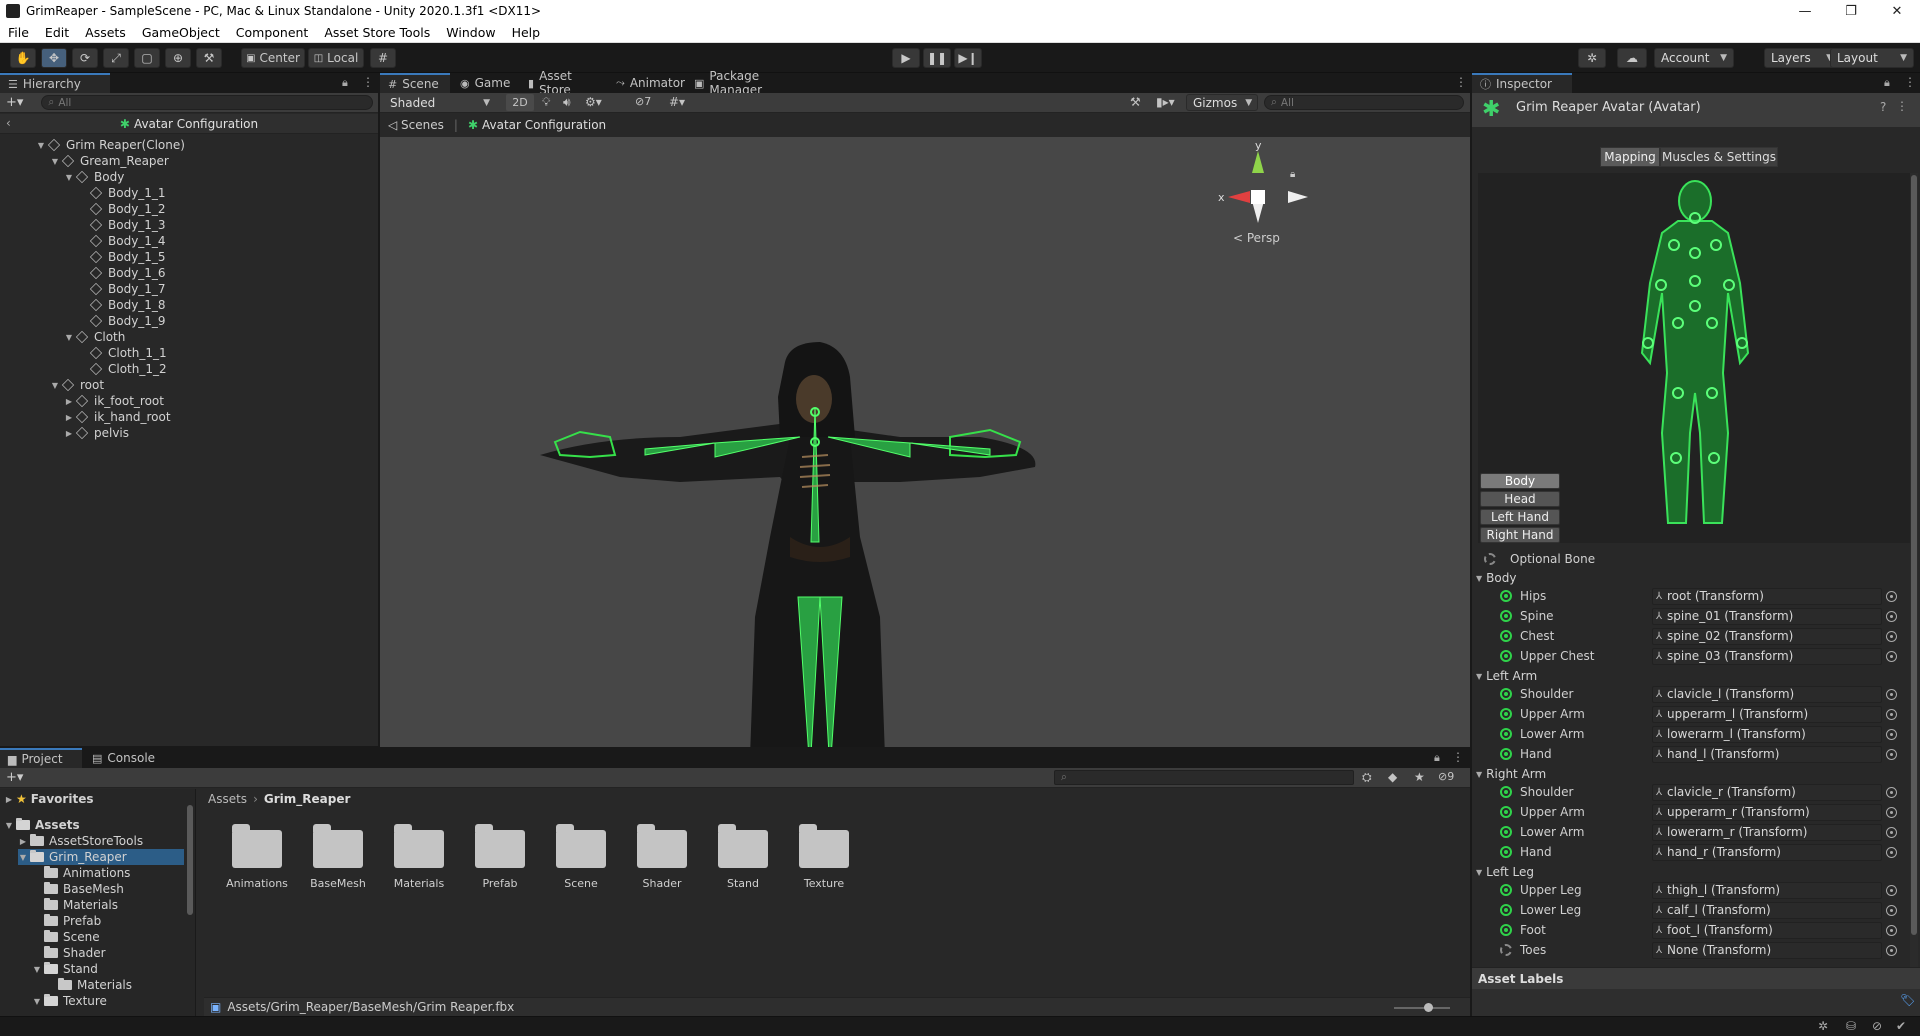  Describe the element at coordinates (345, 83) in the screenshot. I see `lock-icon: 🔒︎` at that location.